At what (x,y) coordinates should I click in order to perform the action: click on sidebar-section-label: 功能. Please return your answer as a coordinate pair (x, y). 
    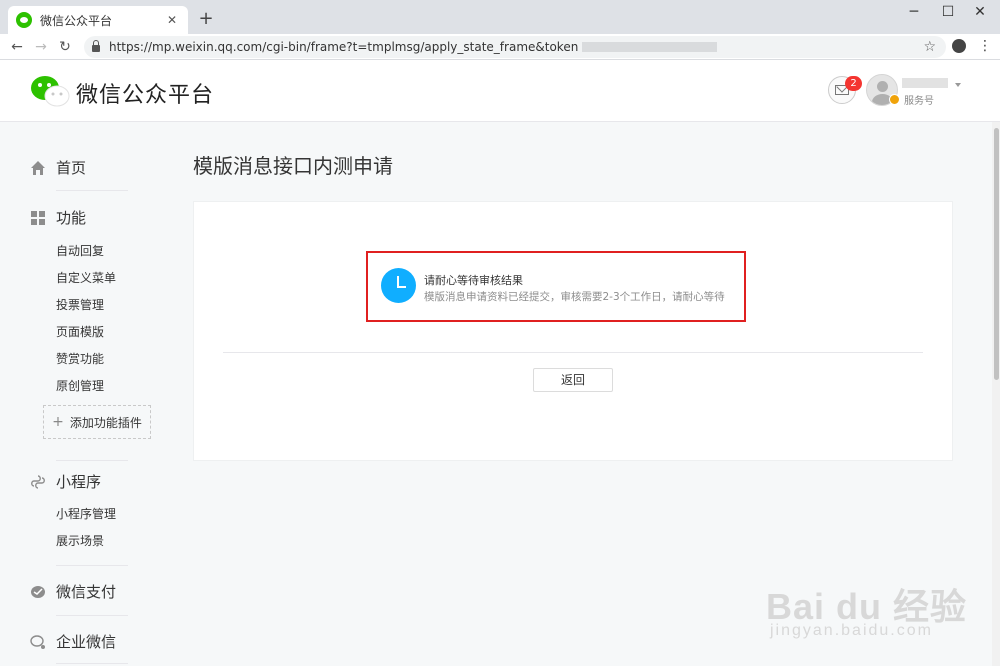
    Looking at the image, I should click on (71, 218).